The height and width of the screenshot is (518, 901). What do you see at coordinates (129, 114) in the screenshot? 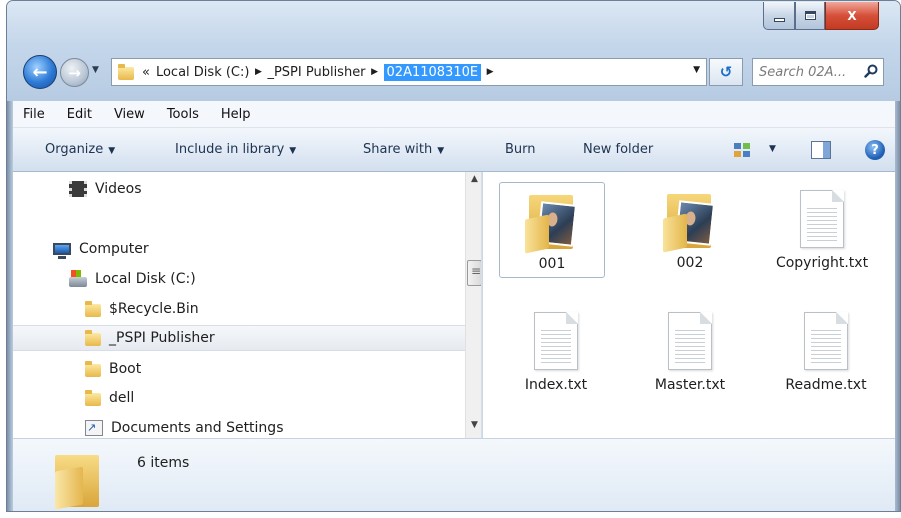
I see `menu-view: View` at bounding box center [129, 114].